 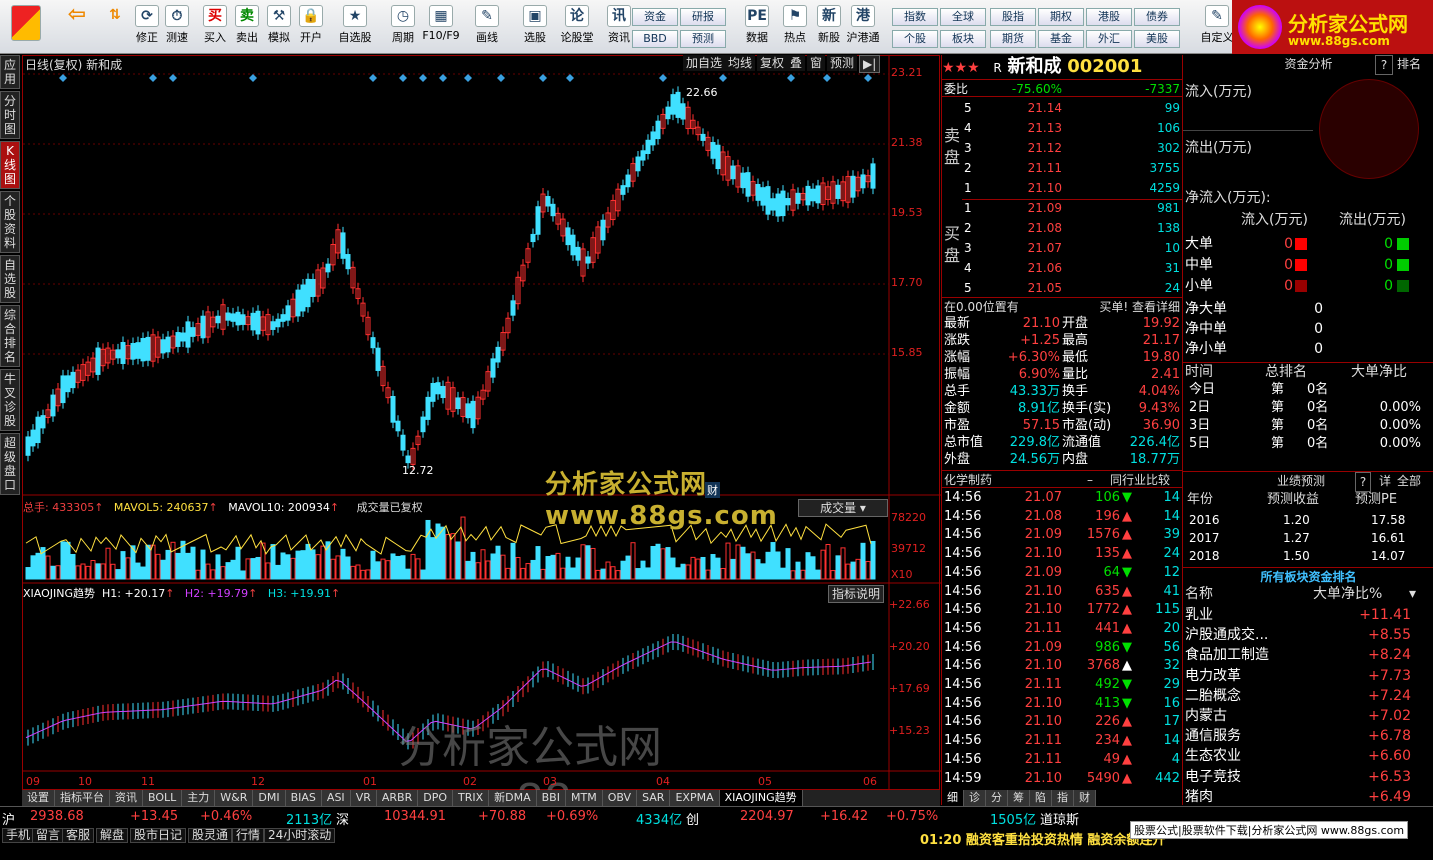 I want to click on sector-row: 通信服务 +6.78, so click(x=1308, y=736).